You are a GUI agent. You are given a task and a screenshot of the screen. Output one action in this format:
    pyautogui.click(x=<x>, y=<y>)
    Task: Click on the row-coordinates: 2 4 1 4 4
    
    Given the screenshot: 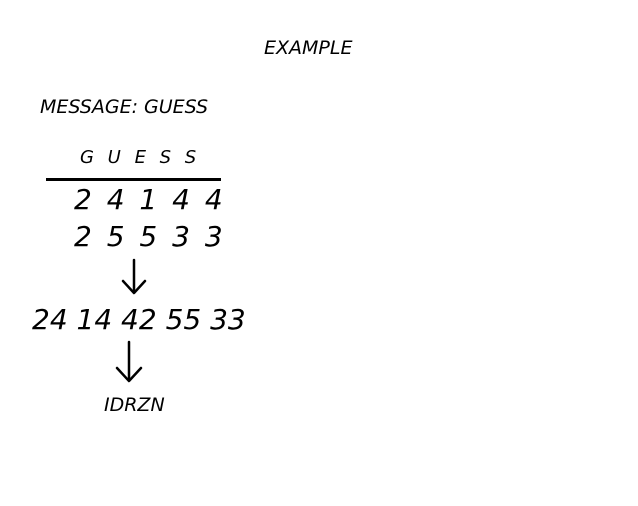 What is the action you would take?
    pyautogui.click(x=150, y=199)
    